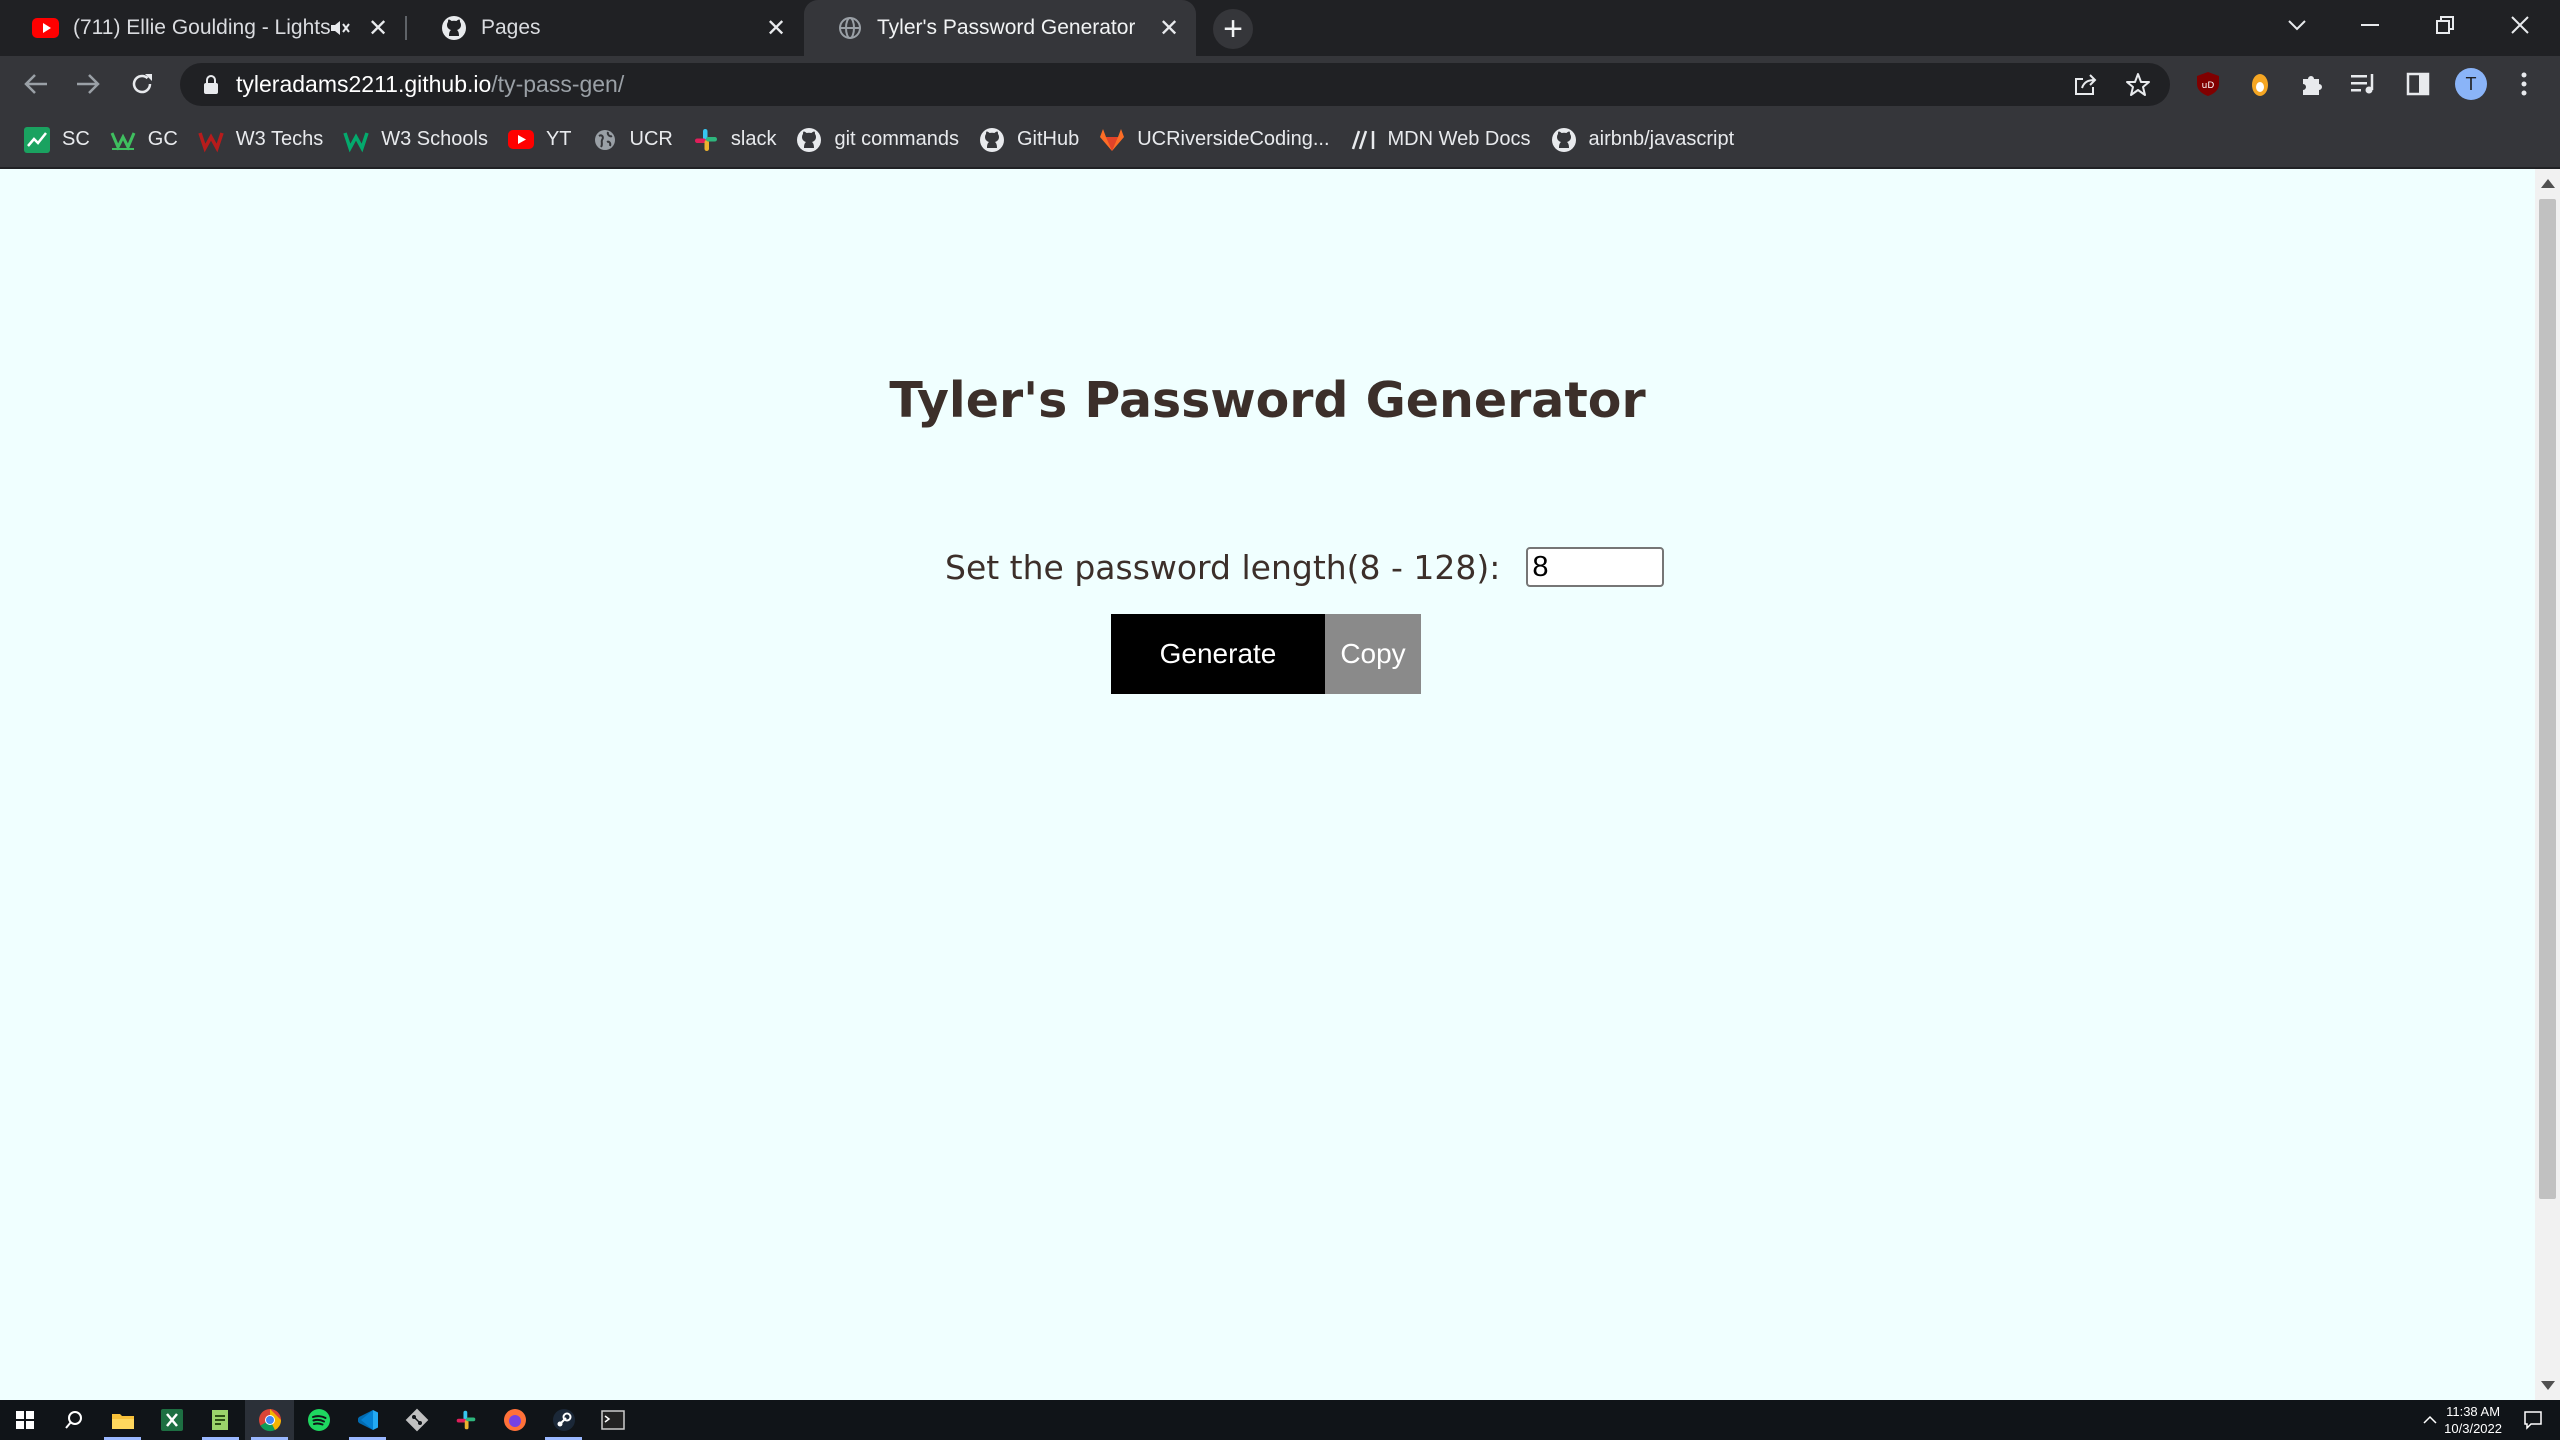 This screenshot has height=1440, width=2560. I want to click on clock-date: 10/3/2022, so click(2473, 1428).